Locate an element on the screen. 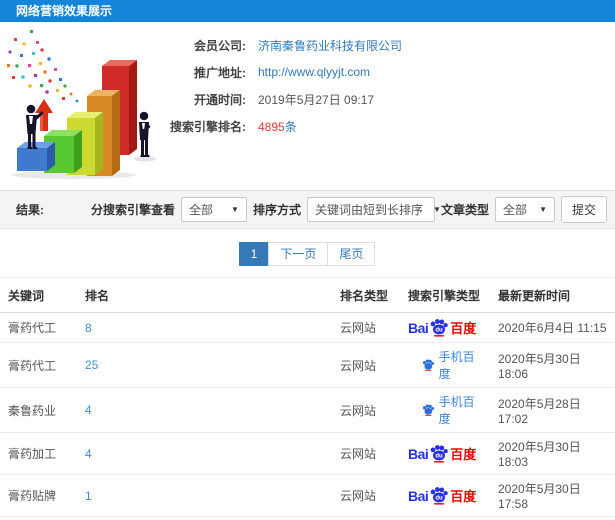 This screenshot has width=615, height=520. rank-count-label: 搜索引擎排名: is located at coordinates (208, 126).